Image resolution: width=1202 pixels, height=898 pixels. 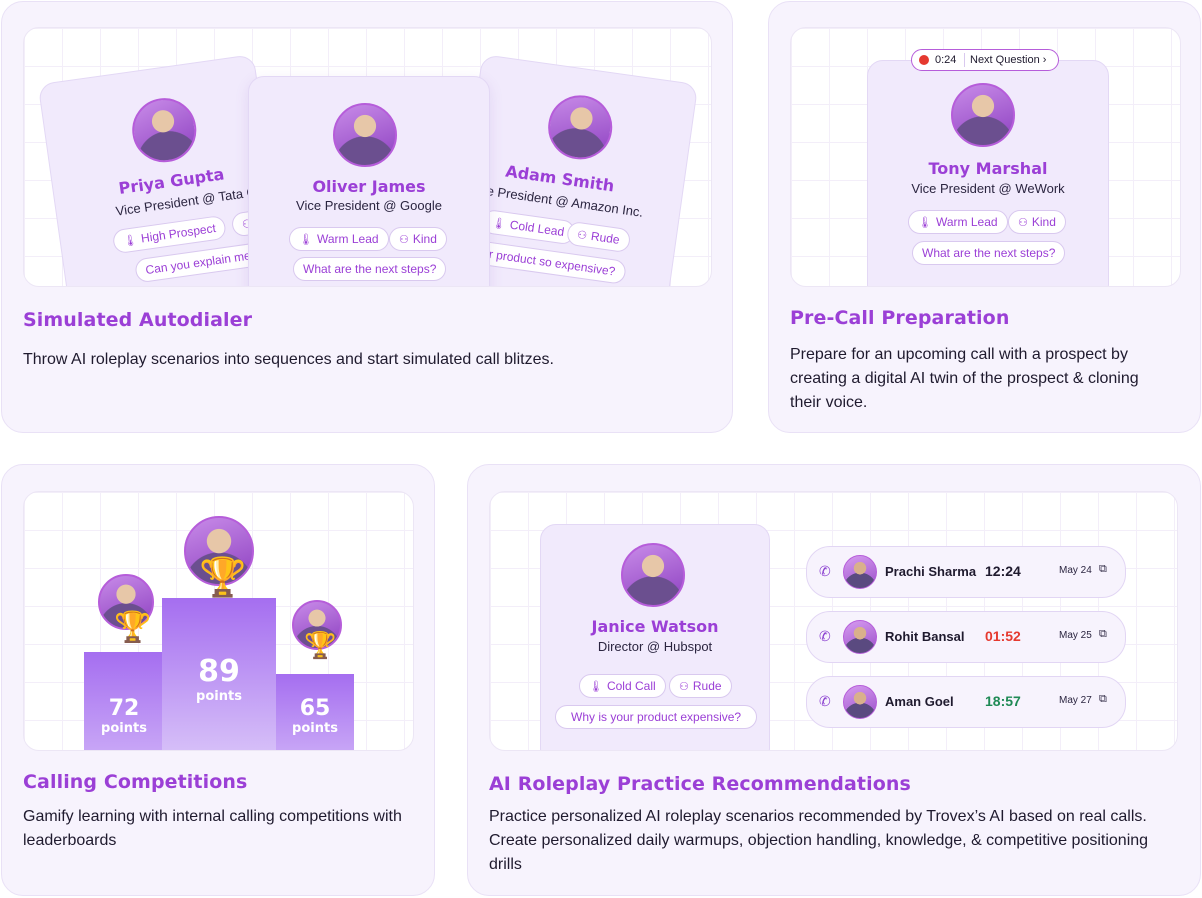 I want to click on call-row: ✆ Rohit Bansal 01:52 May 25 ⧉, so click(x=966, y=637).